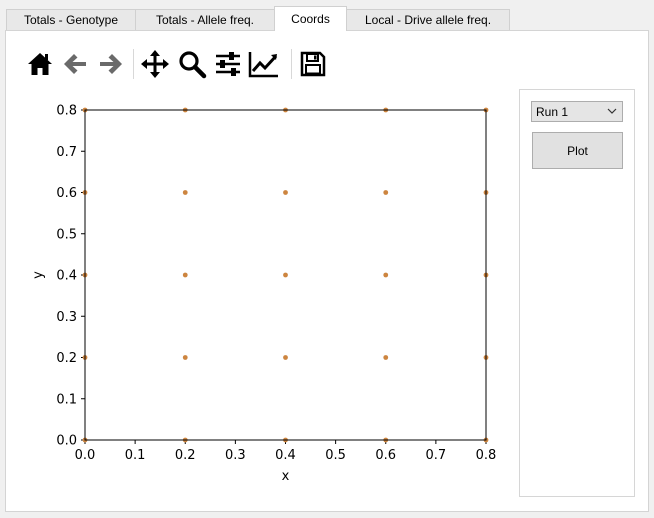 Image resolution: width=654 pixels, height=518 pixels. I want to click on subplots-config-icon, so click(228, 64).